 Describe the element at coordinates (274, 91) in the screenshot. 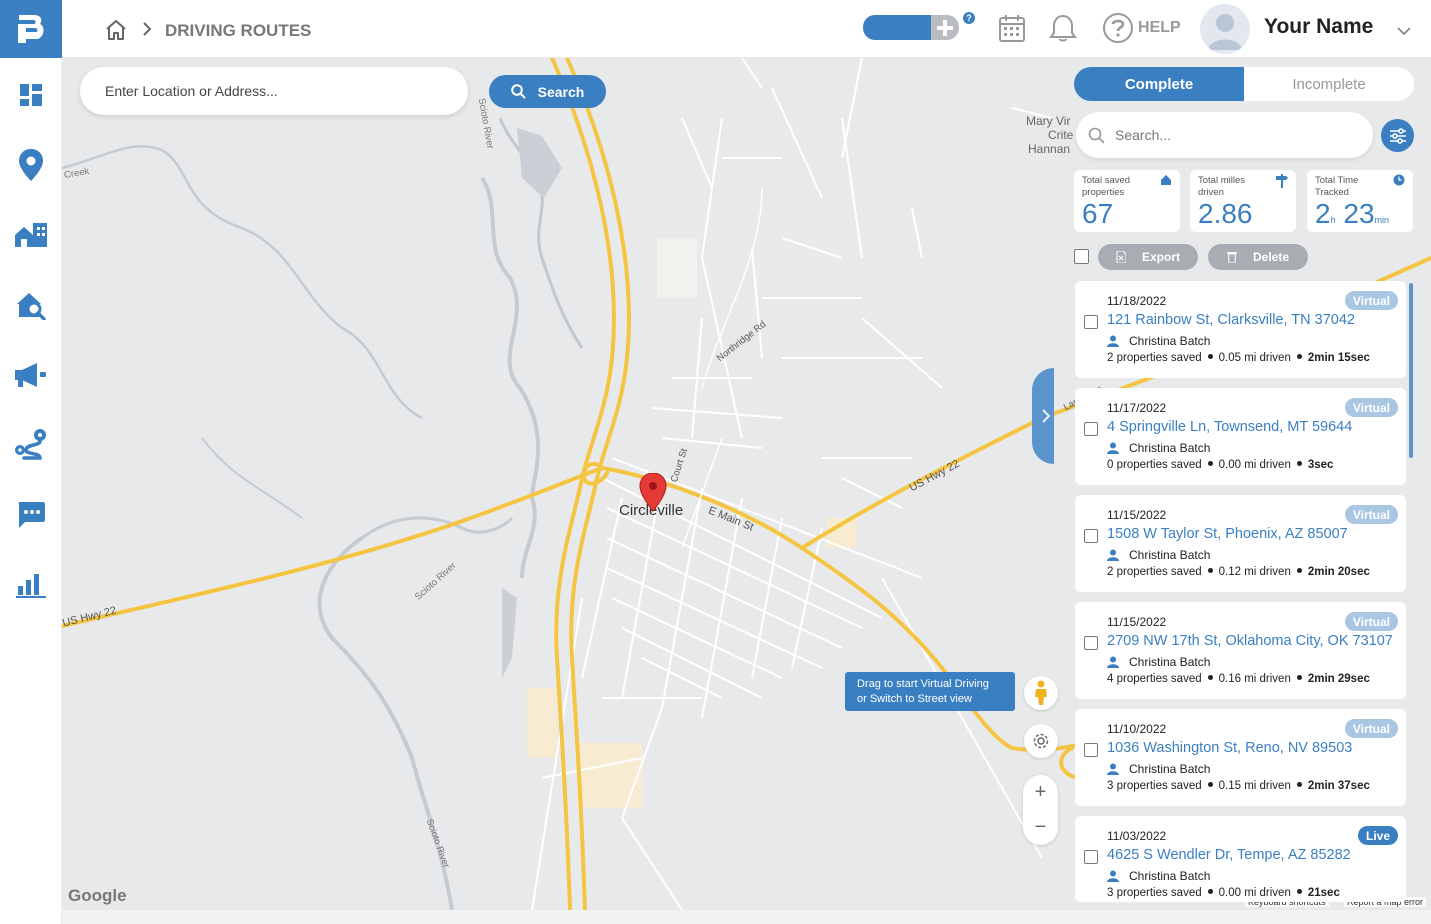

I see `location-search-input` at that location.